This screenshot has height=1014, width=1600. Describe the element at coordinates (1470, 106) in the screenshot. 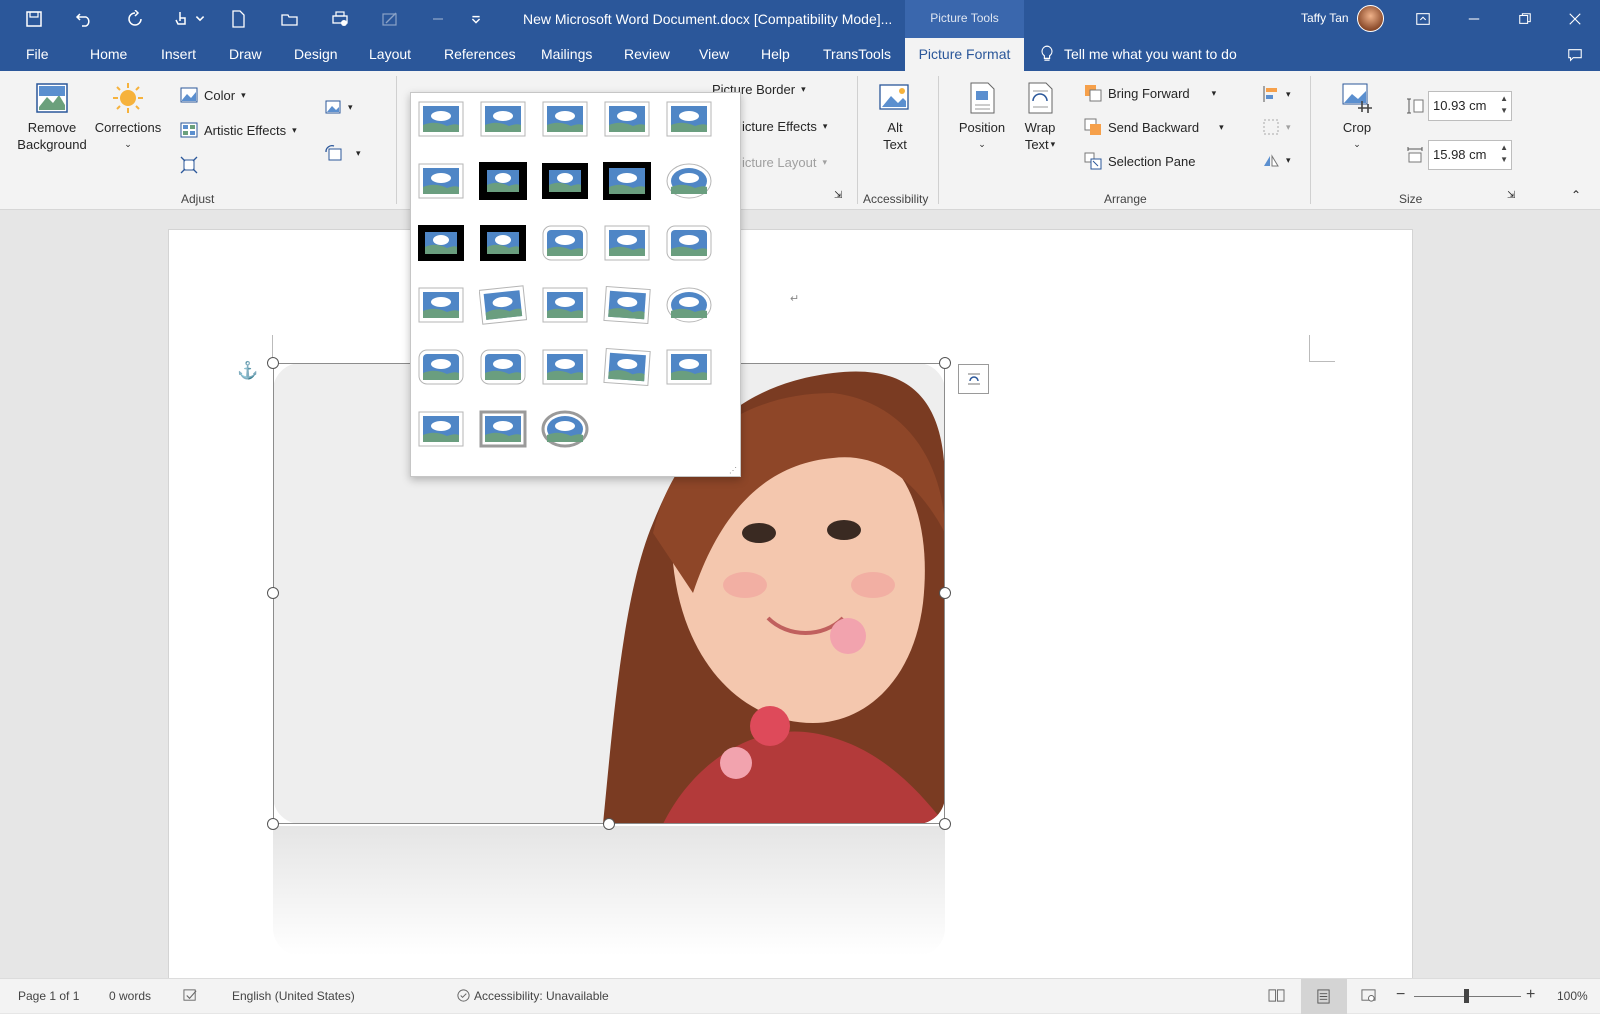

I see `height-input: 10.93 cm ▲ ▼` at that location.